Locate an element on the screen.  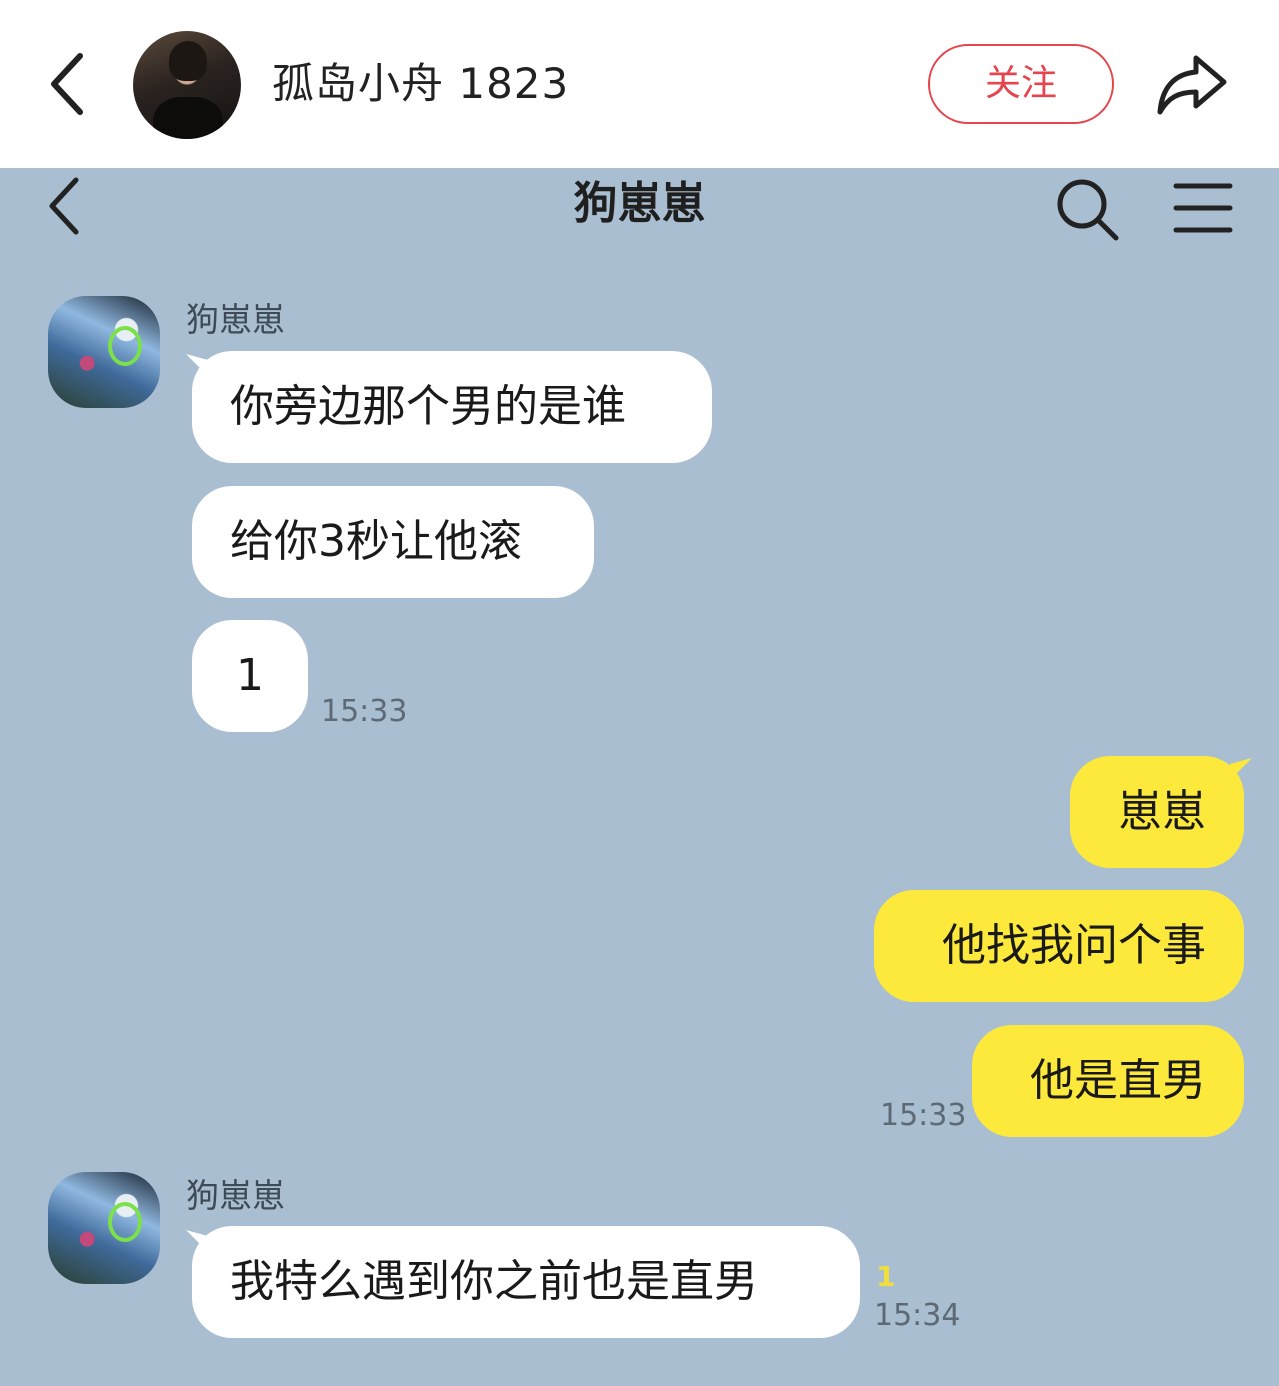
message-bubble: 崽崽 is located at coordinates (1157, 812).